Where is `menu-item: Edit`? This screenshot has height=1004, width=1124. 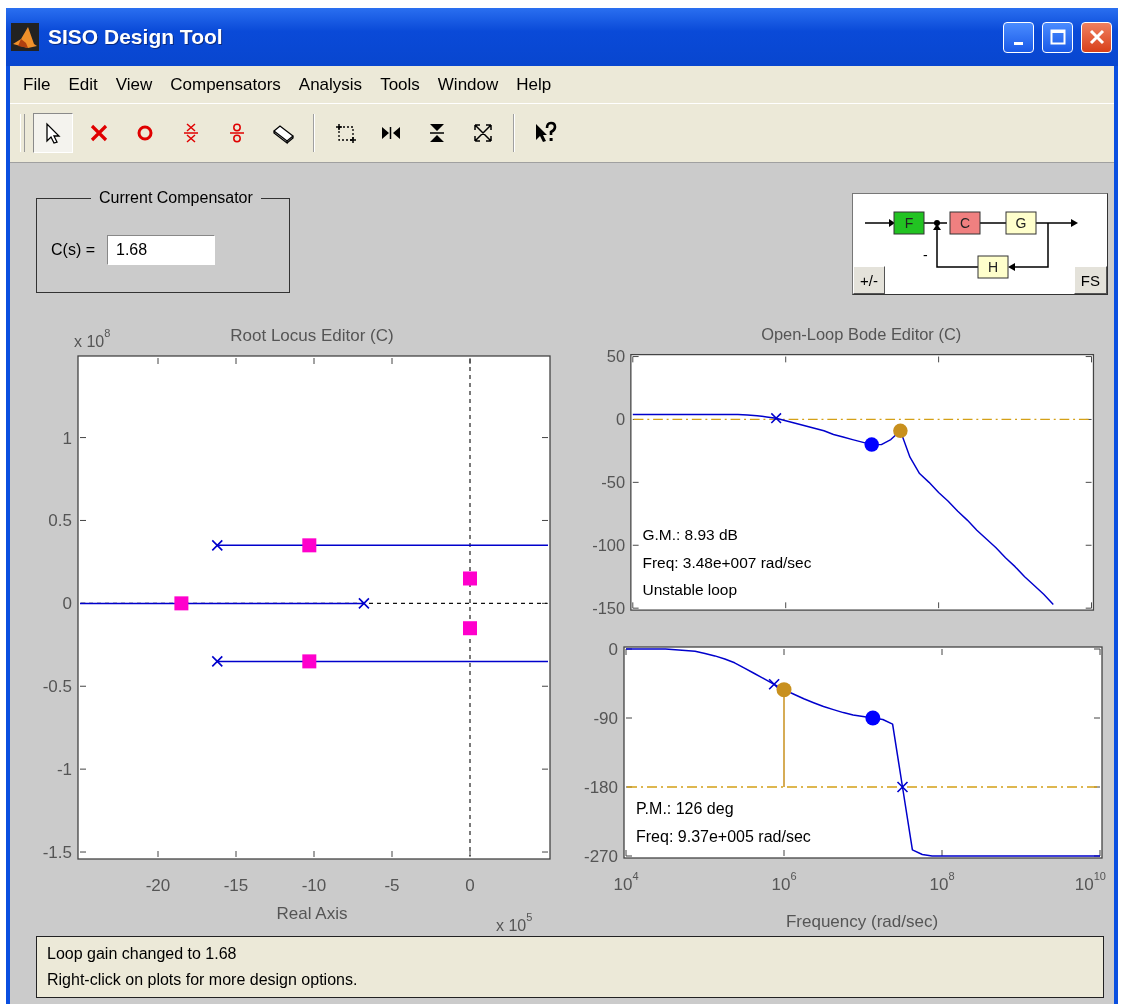 menu-item: Edit is located at coordinates (83, 84).